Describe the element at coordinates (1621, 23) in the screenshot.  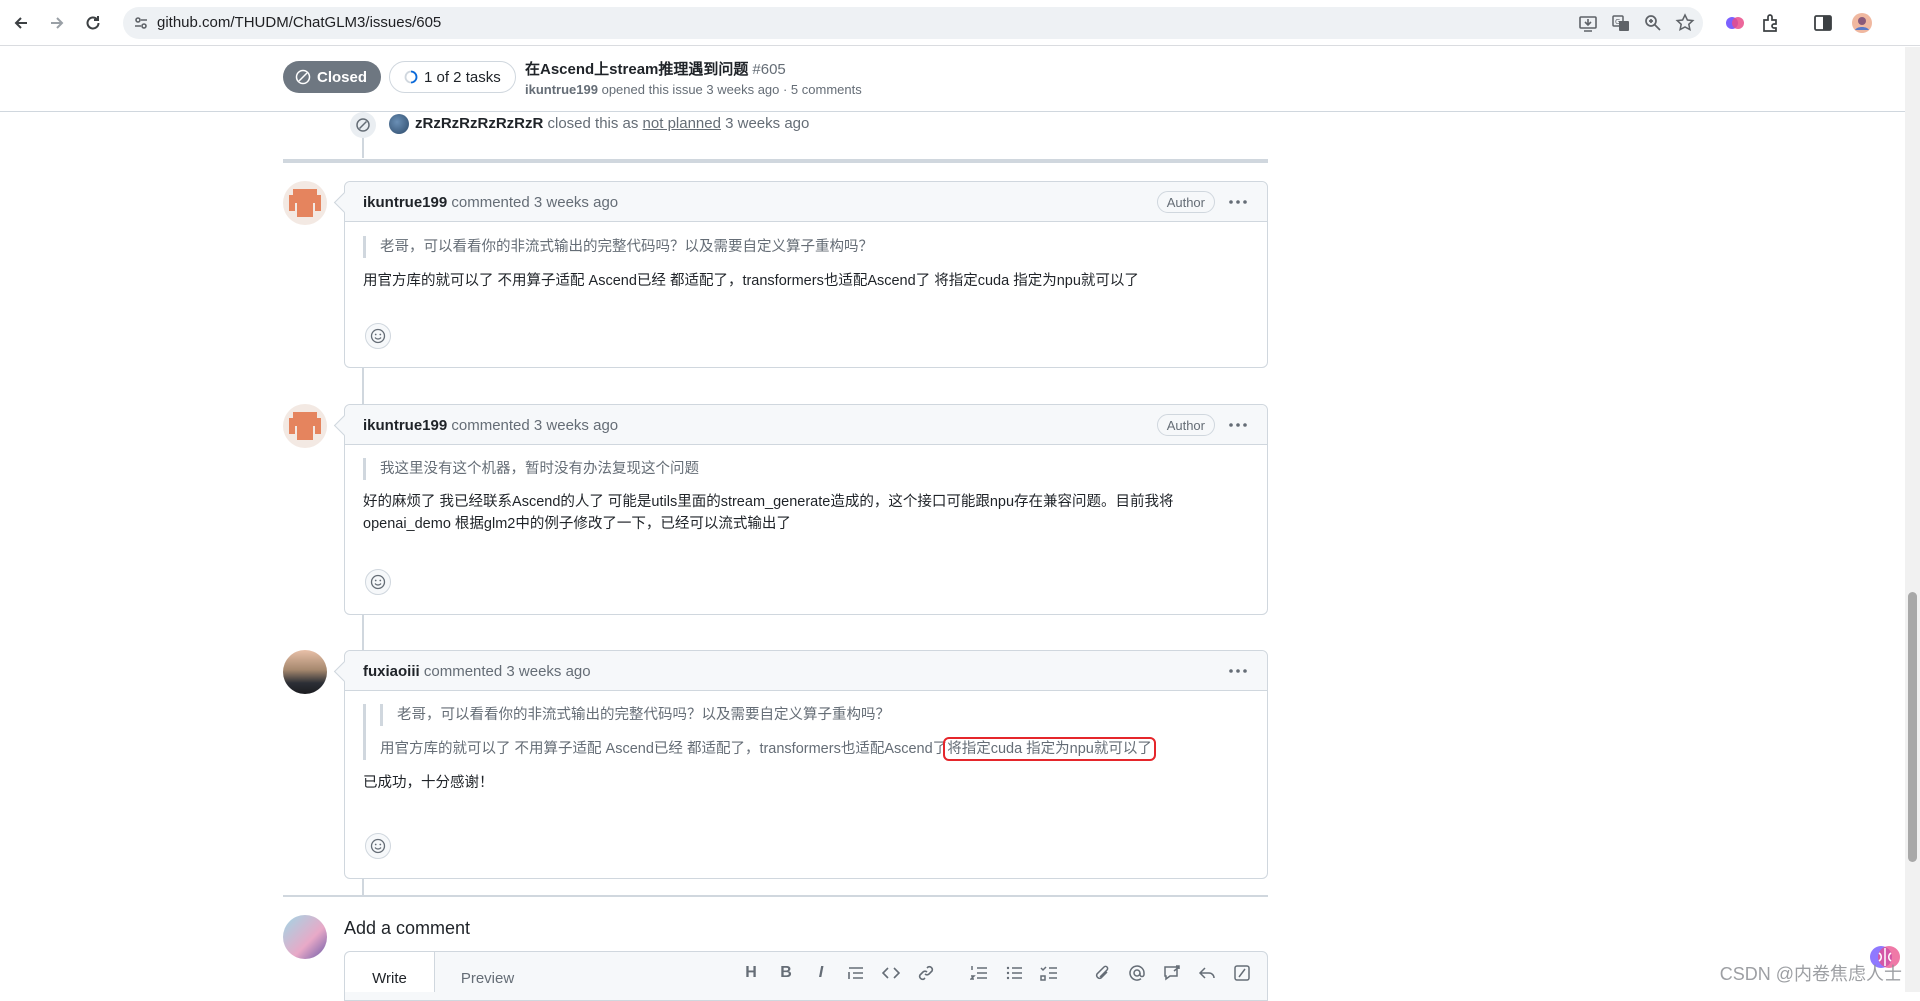
I see `translate-icon: G` at that location.